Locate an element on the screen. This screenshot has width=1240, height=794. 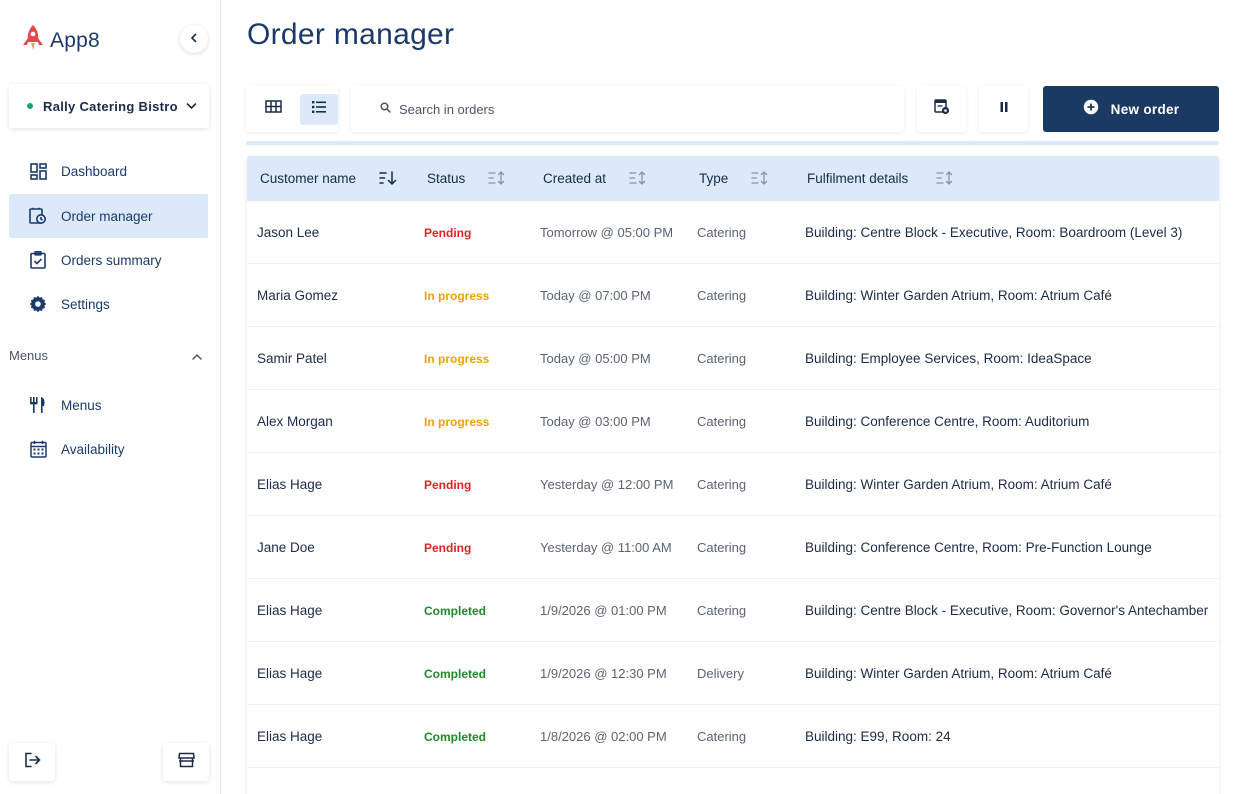
venue-selector: Rally Catering Bistro is located at coordinates (109, 106).